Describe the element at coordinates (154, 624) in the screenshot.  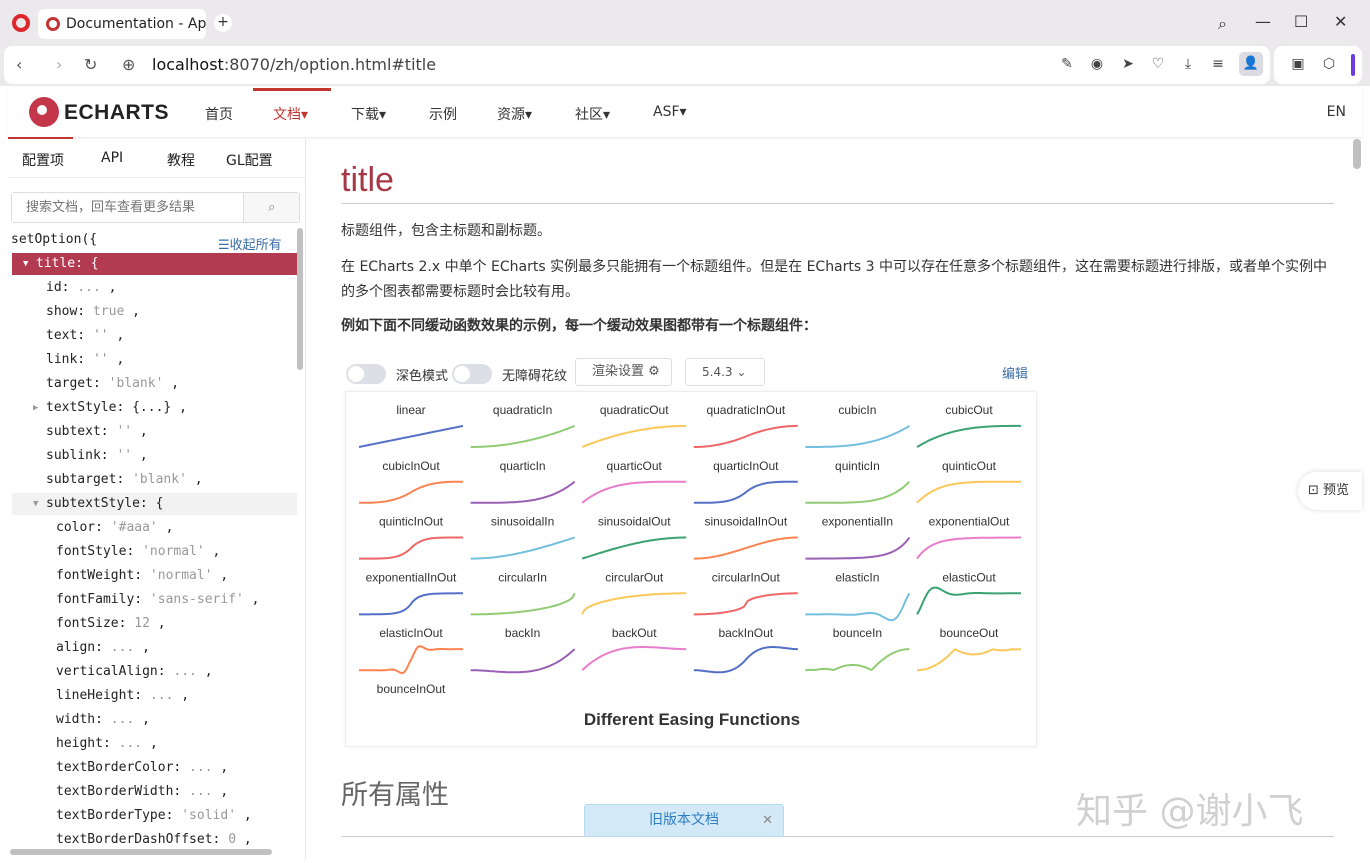
I see `tree-row: fontSize: 12 ,` at that location.